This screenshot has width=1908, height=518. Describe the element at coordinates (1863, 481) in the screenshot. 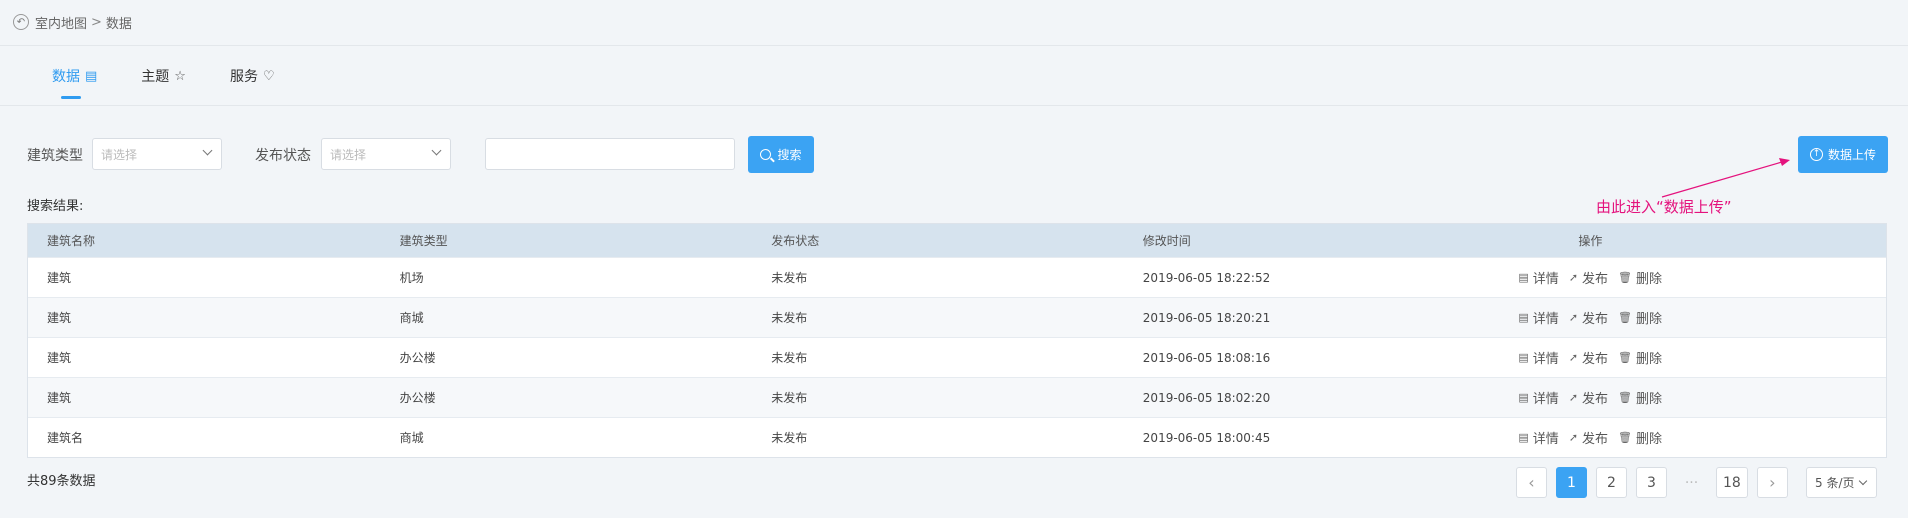

I see `chevron-down-icon` at that location.